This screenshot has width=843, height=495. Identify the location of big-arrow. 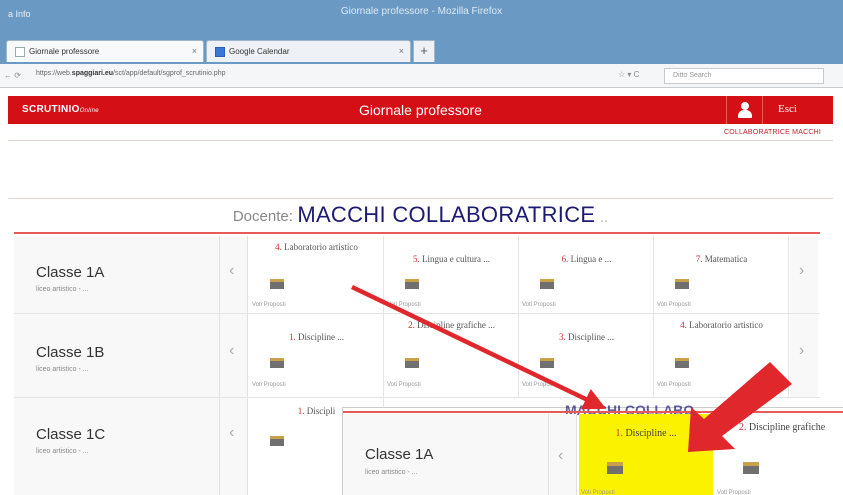
(740, 407).